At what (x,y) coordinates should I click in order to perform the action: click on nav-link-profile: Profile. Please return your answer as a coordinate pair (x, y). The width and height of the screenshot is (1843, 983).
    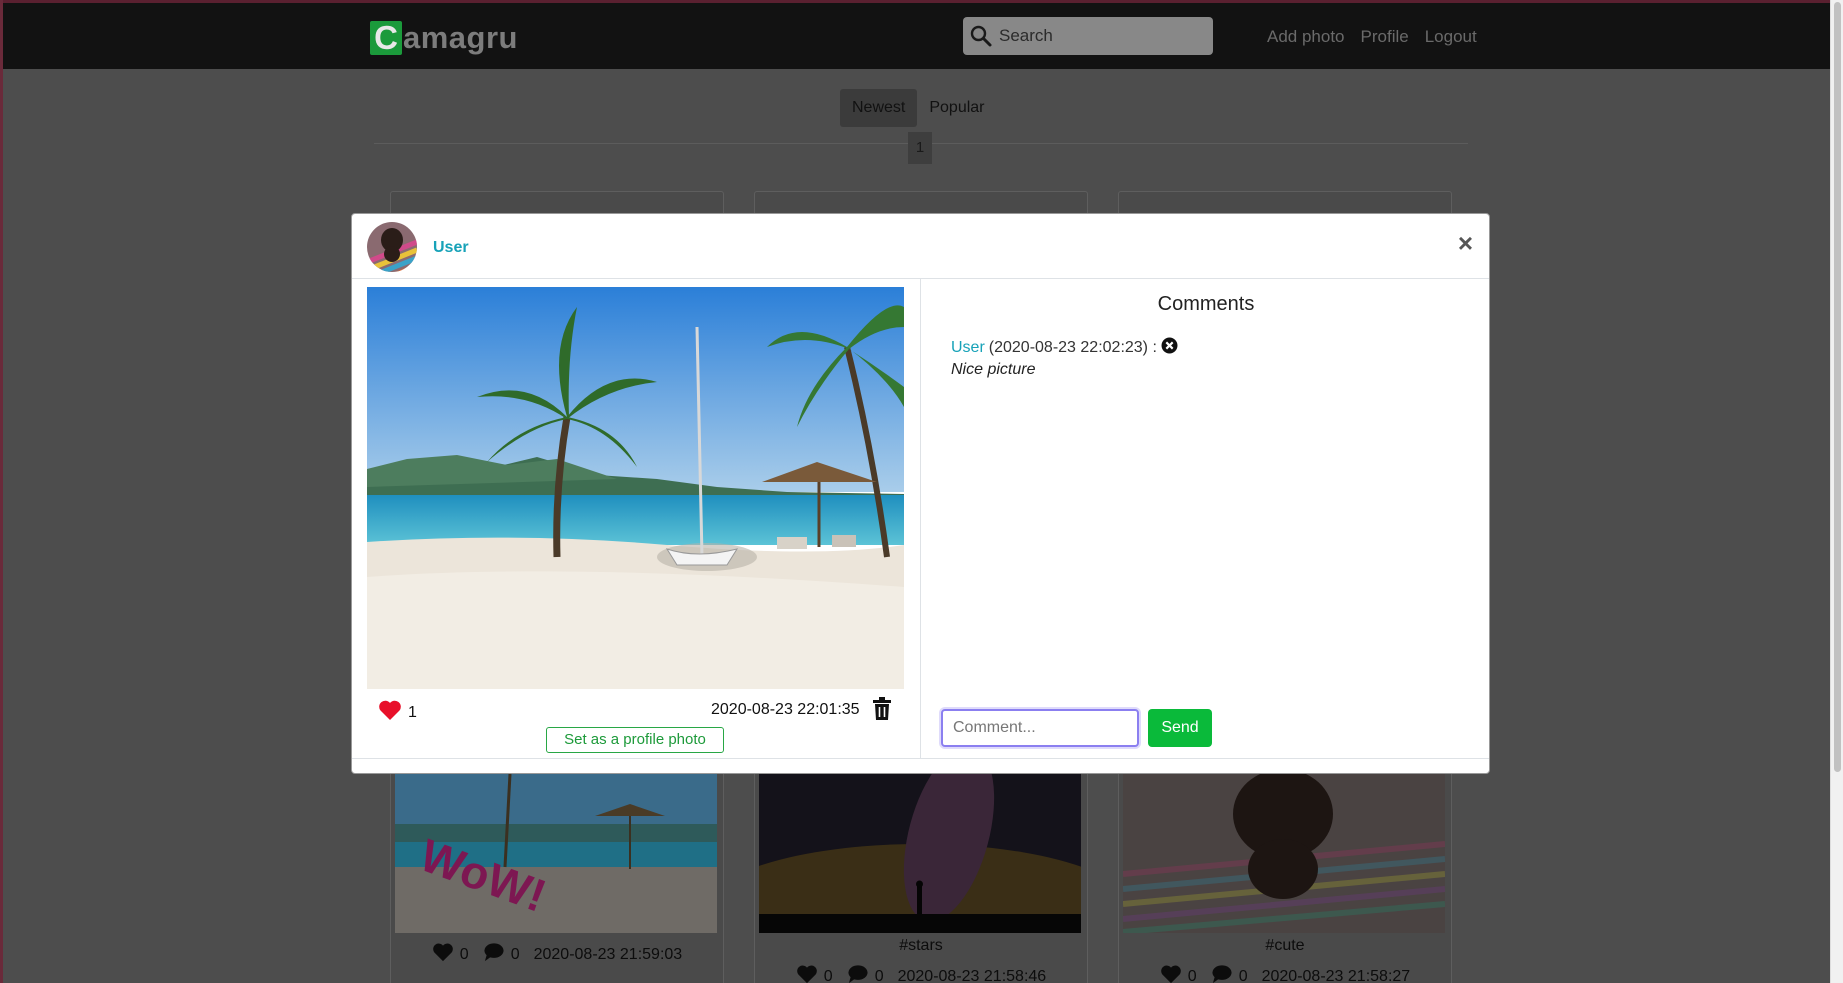
    Looking at the image, I should click on (1385, 37).